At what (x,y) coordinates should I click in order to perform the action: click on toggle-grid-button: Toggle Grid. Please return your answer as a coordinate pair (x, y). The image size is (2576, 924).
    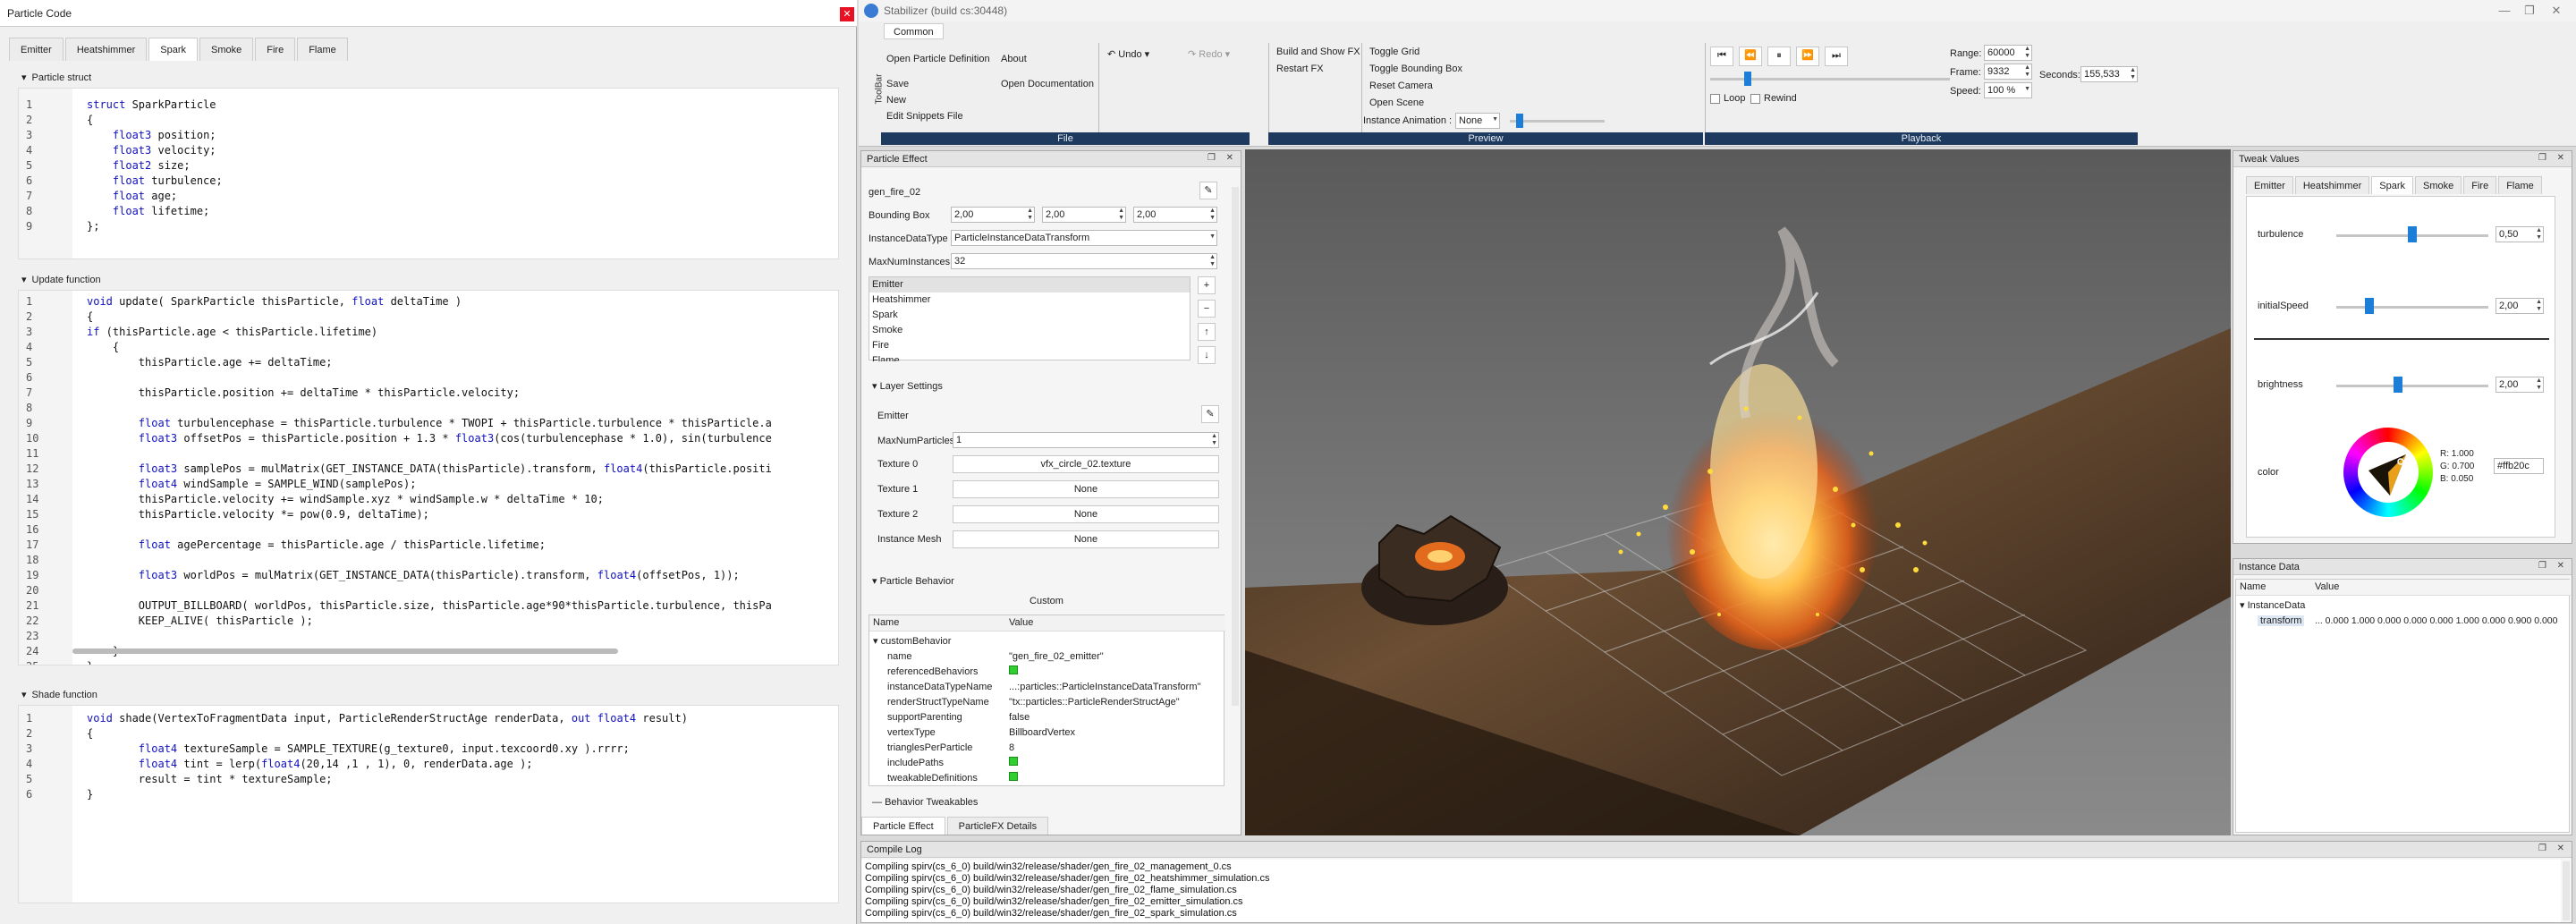
    Looking at the image, I should click on (1394, 52).